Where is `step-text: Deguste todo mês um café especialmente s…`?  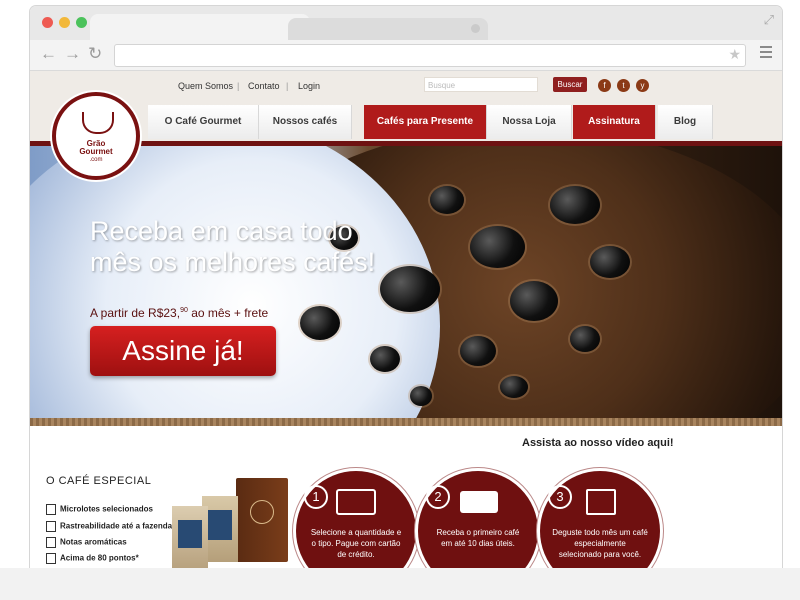 step-text: Deguste todo mês um café especialmente s… is located at coordinates (600, 543).